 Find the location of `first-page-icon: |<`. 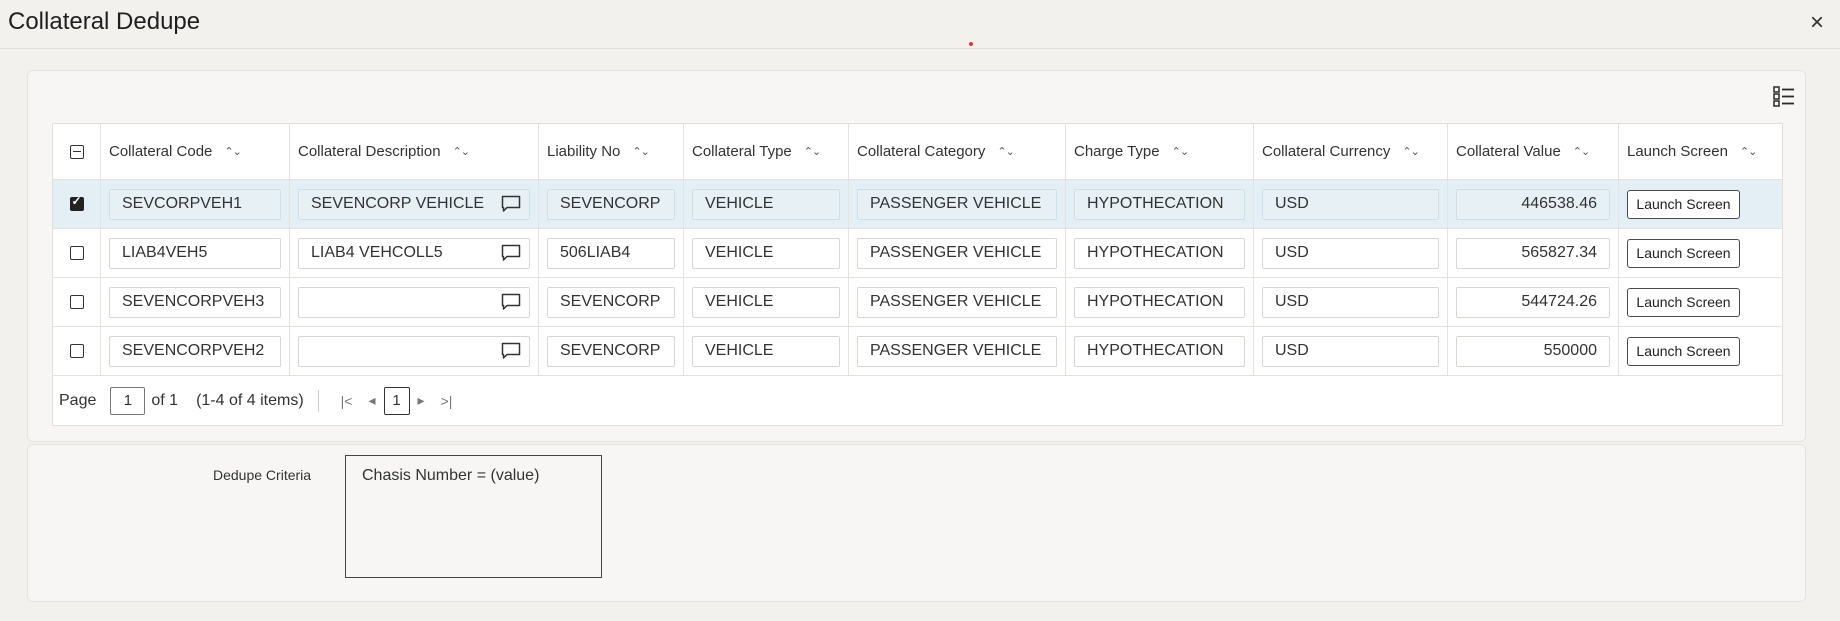

first-page-icon: |< is located at coordinates (347, 401).